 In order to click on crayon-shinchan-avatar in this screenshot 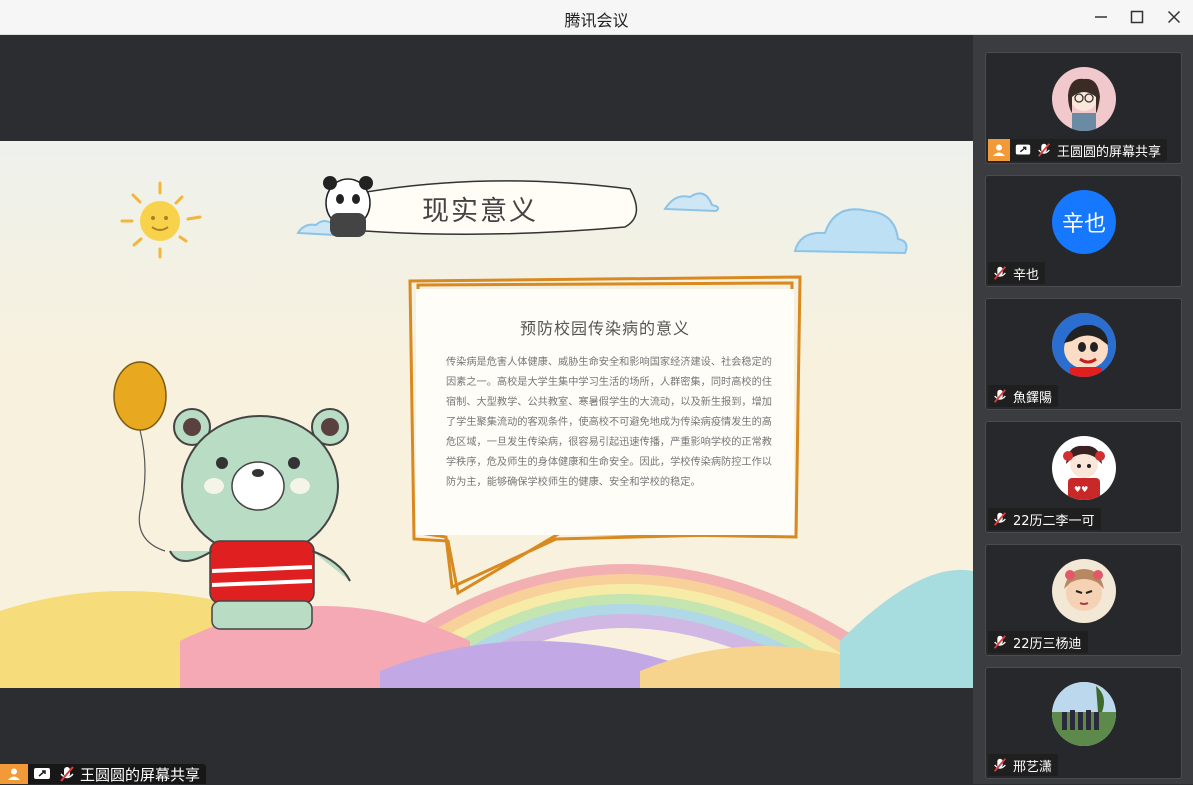, I will do `click(1084, 345)`.